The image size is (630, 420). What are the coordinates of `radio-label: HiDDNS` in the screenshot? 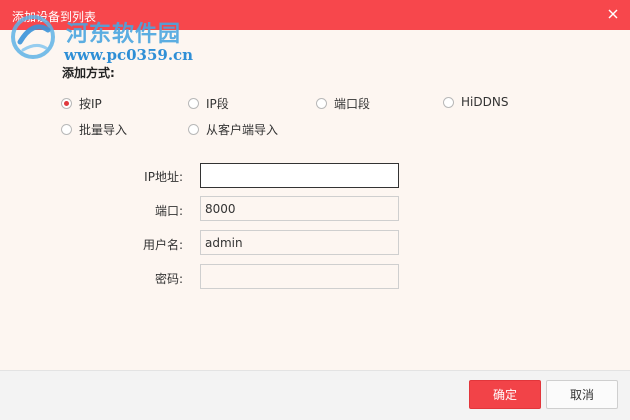 It's located at (485, 102).